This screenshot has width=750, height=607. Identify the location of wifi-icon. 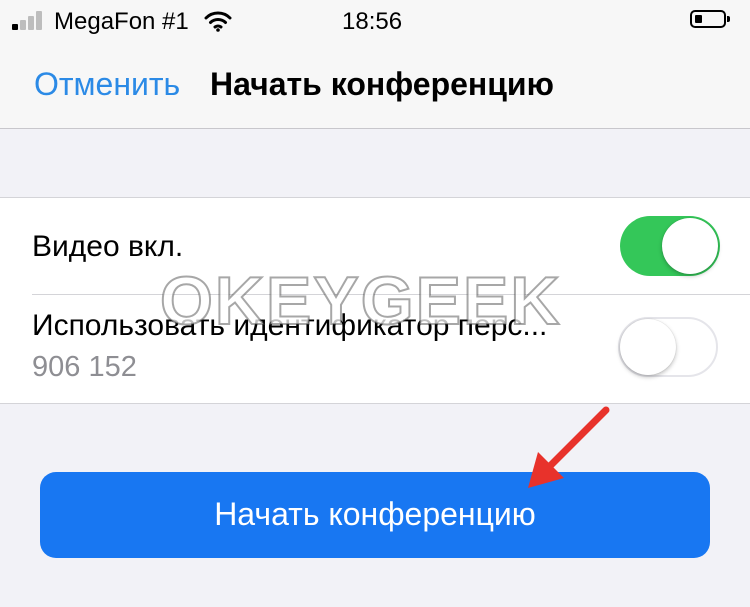
(218, 21).